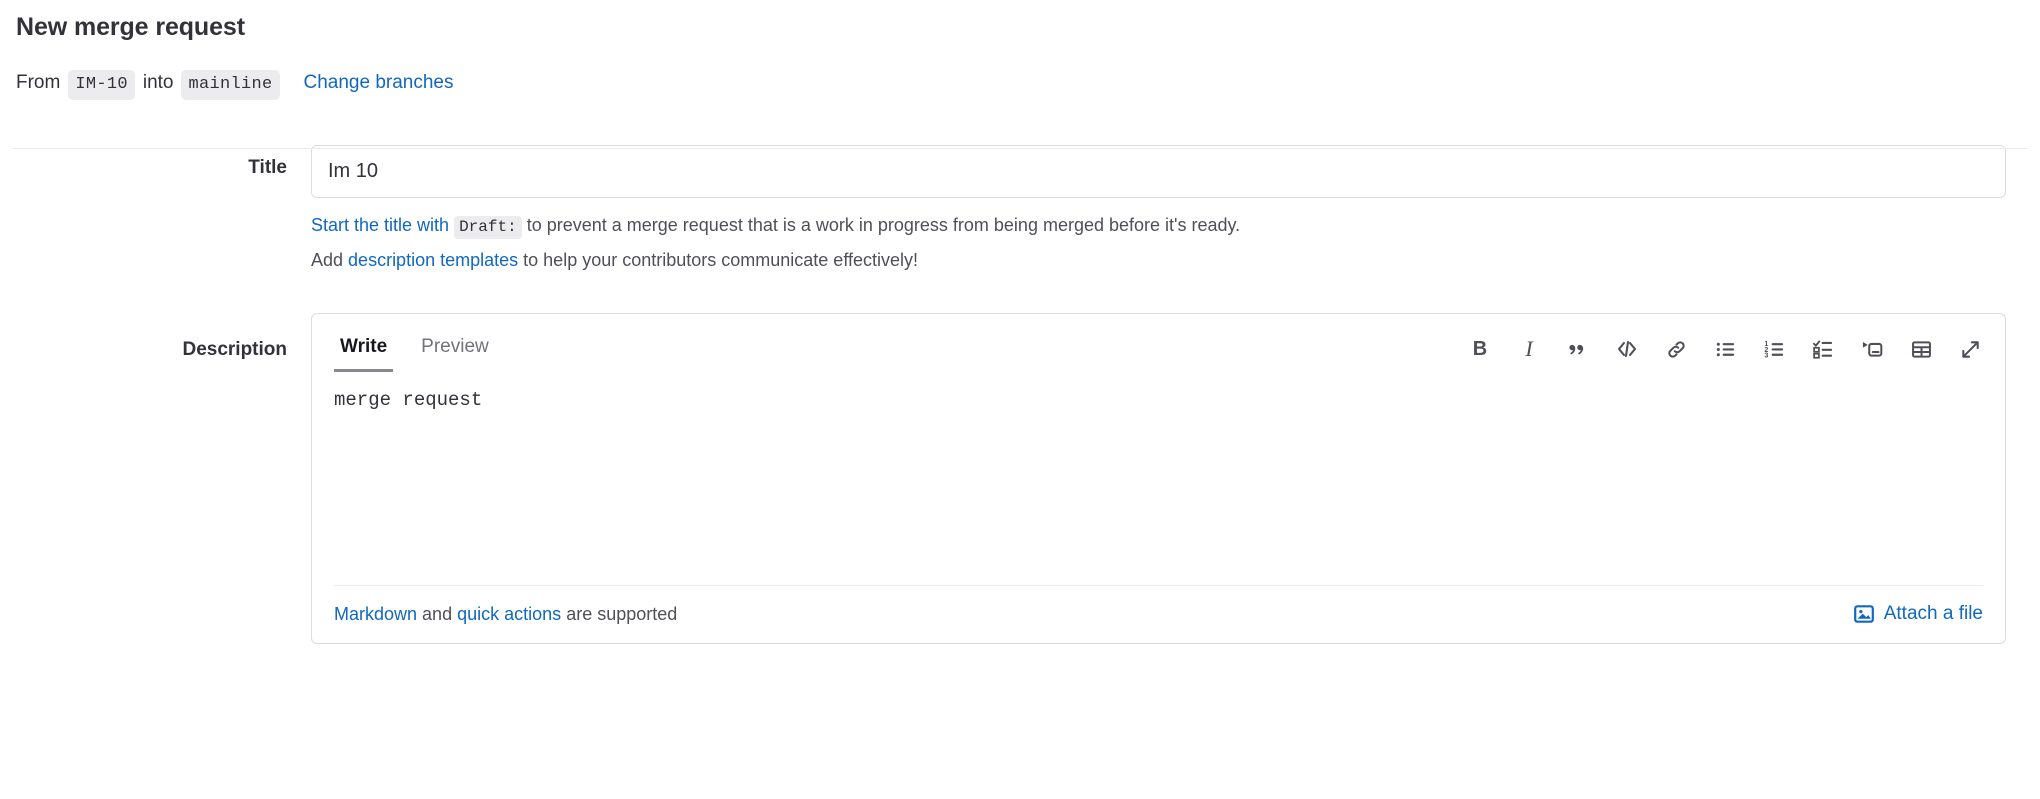  Describe the element at coordinates (1872, 349) in the screenshot. I see `collapsible-section-icon` at that location.